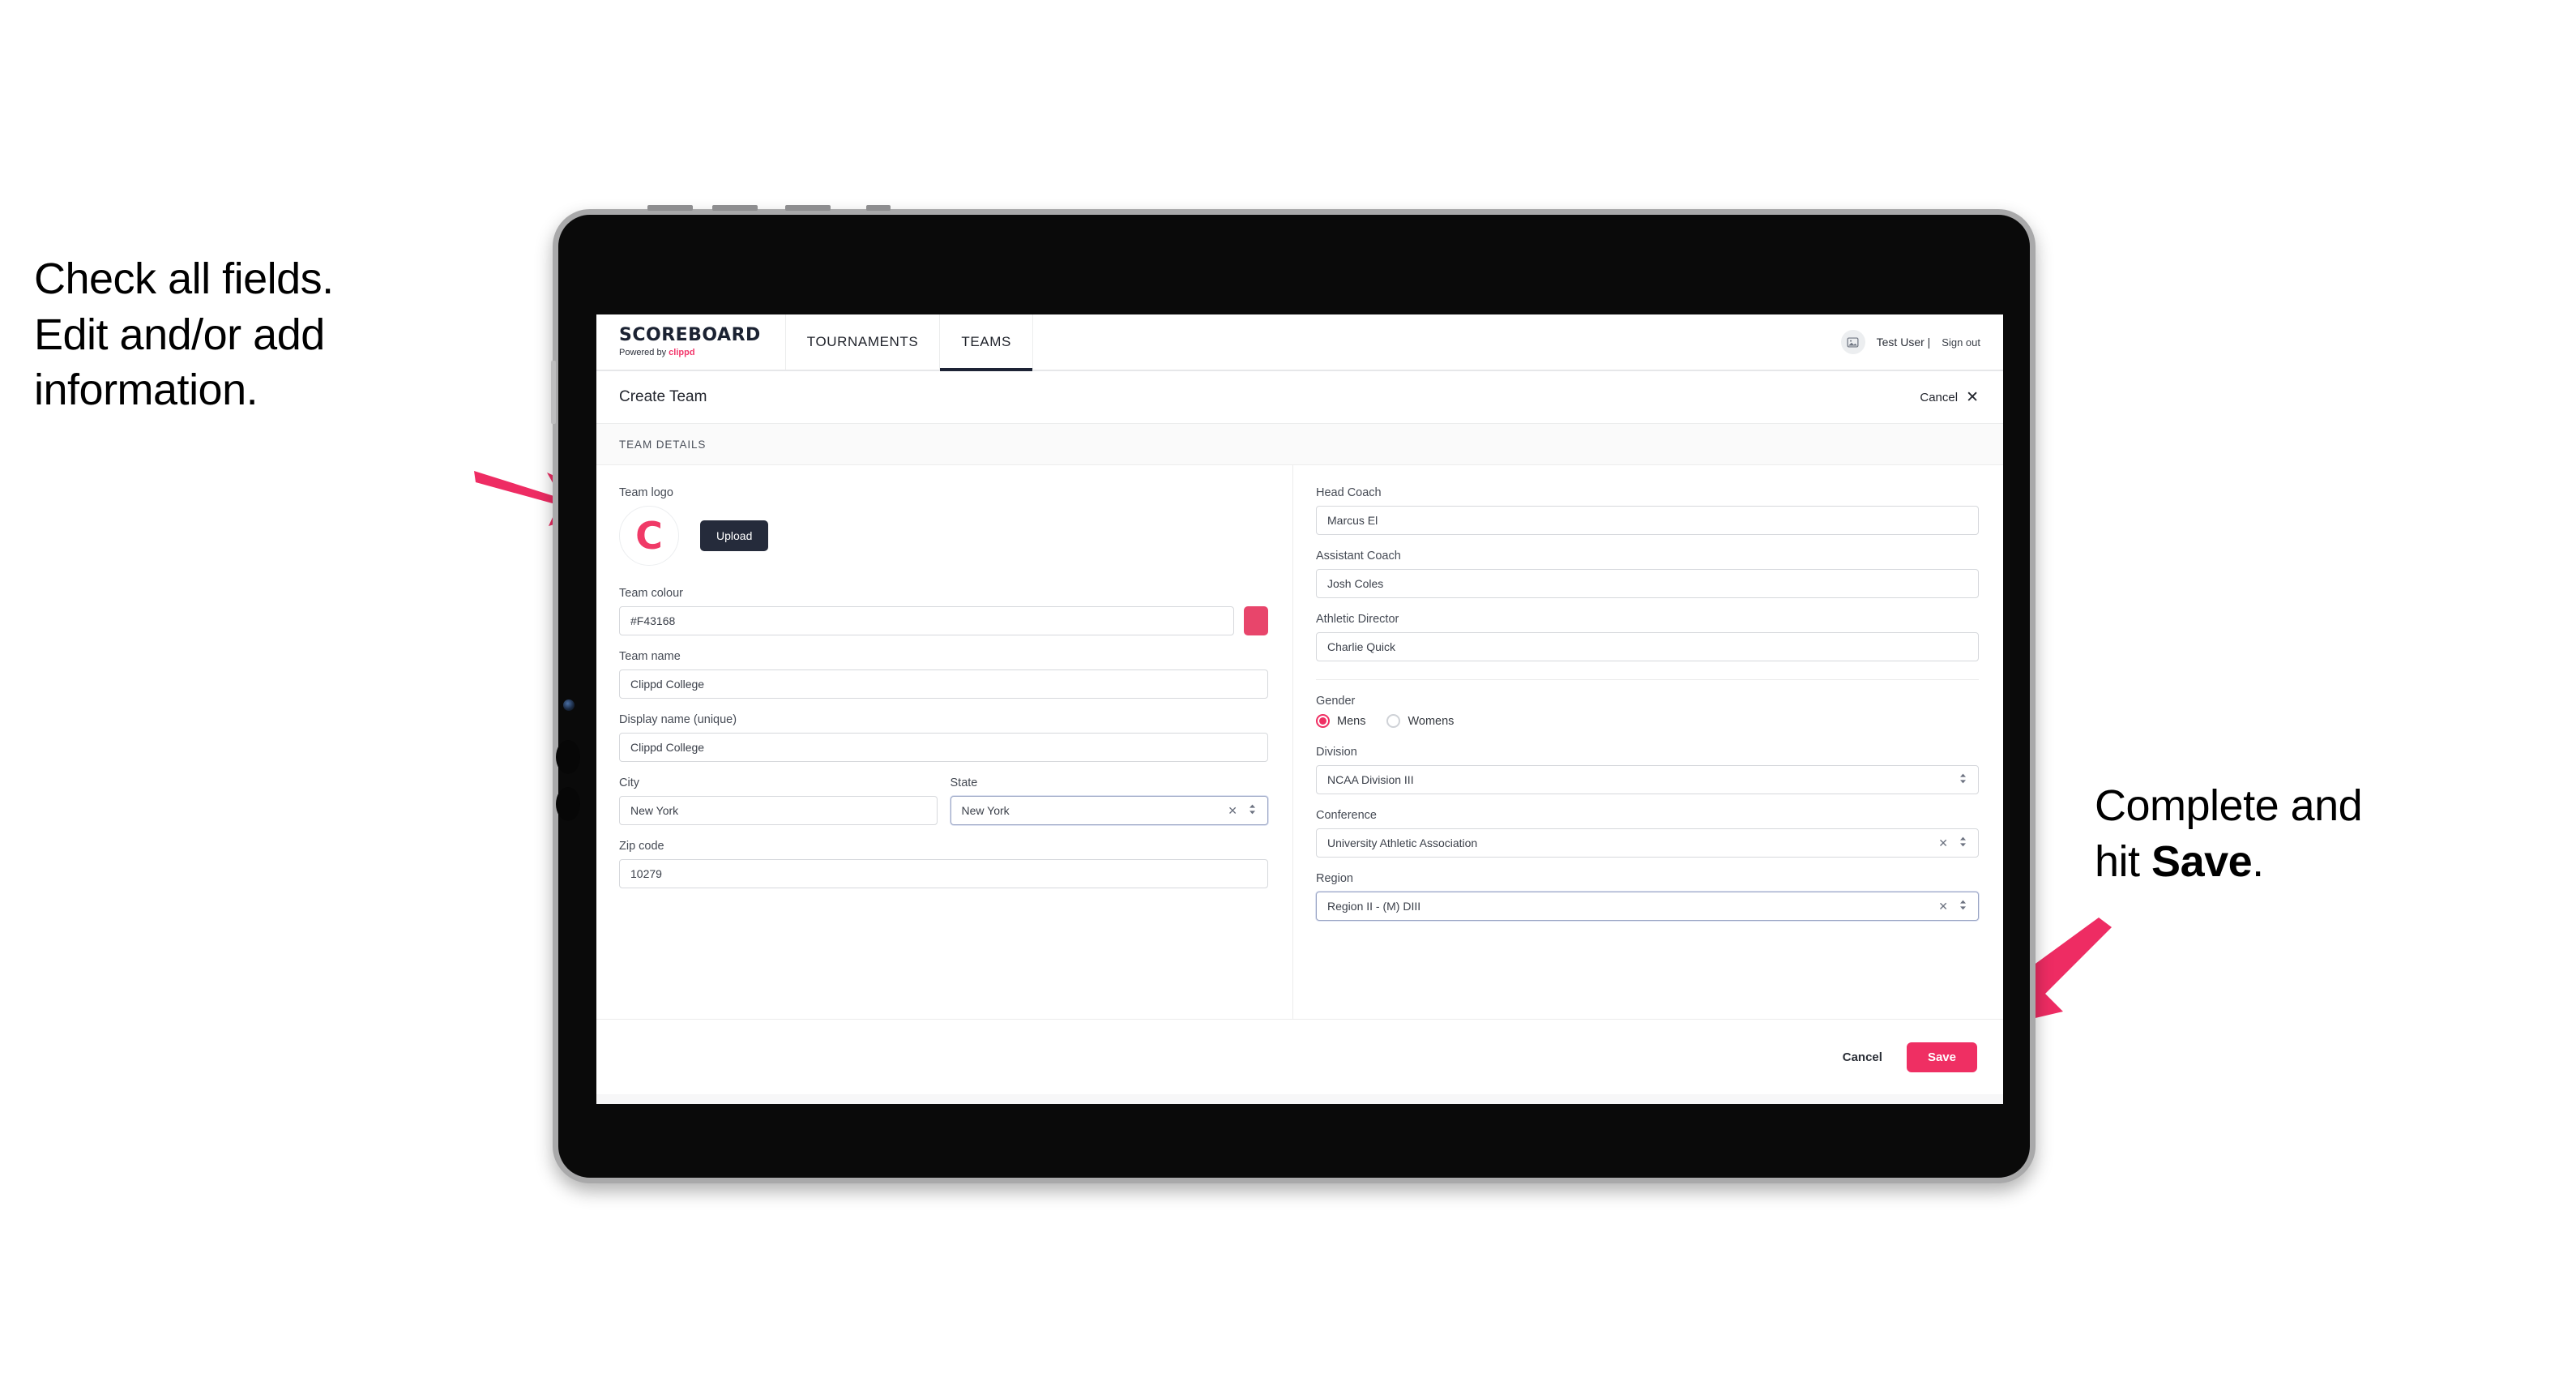 The height and width of the screenshot is (1386, 2576). I want to click on display-name-label: Display name (unique), so click(678, 719).